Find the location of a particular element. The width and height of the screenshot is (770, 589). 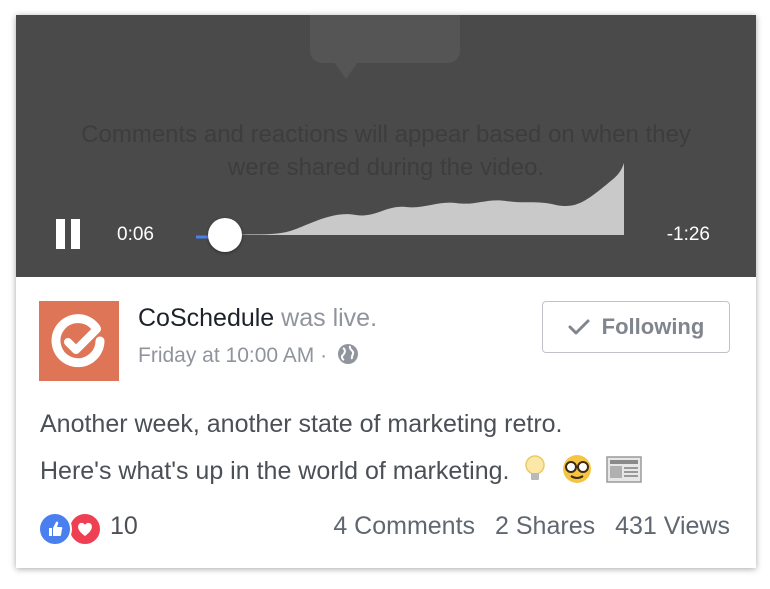

love-reaction-icon is located at coordinates (85, 529).